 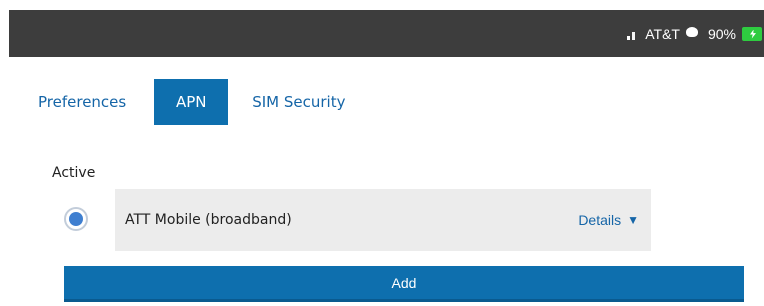 I want to click on tab-preferences: Preferences, so click(x=96, y=102).